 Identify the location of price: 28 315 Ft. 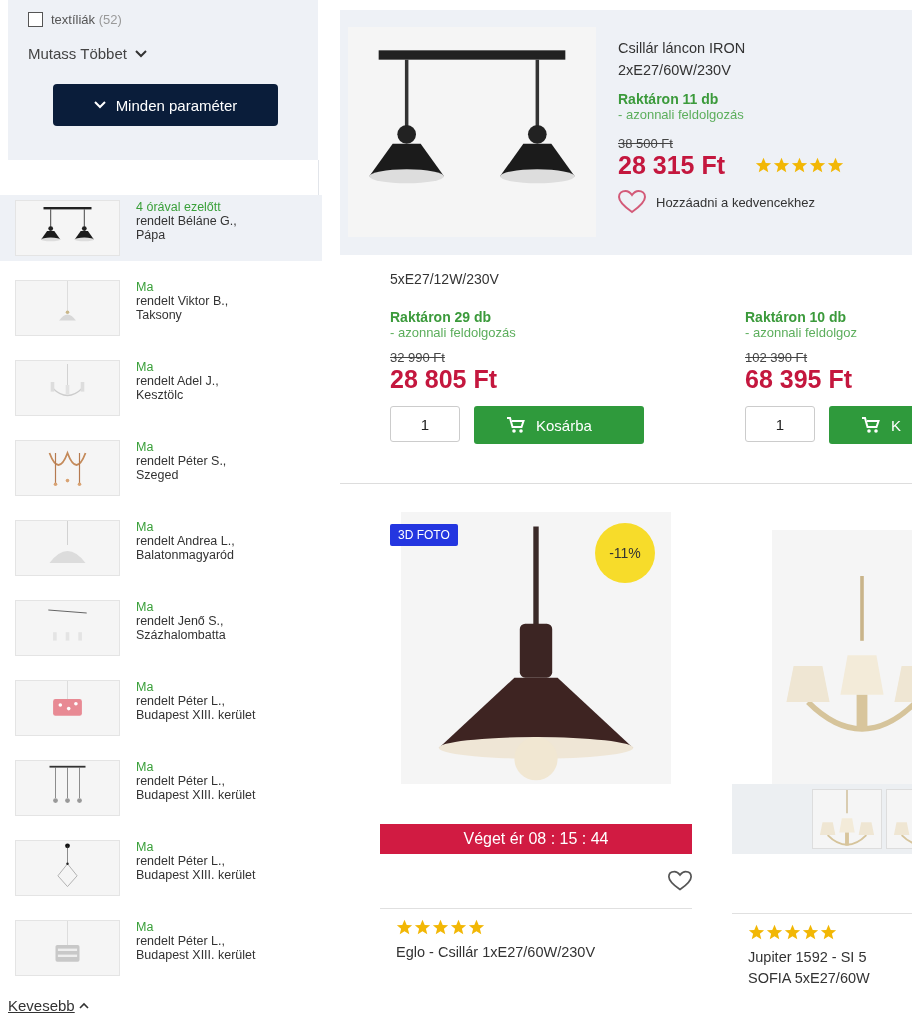
(671, 165).